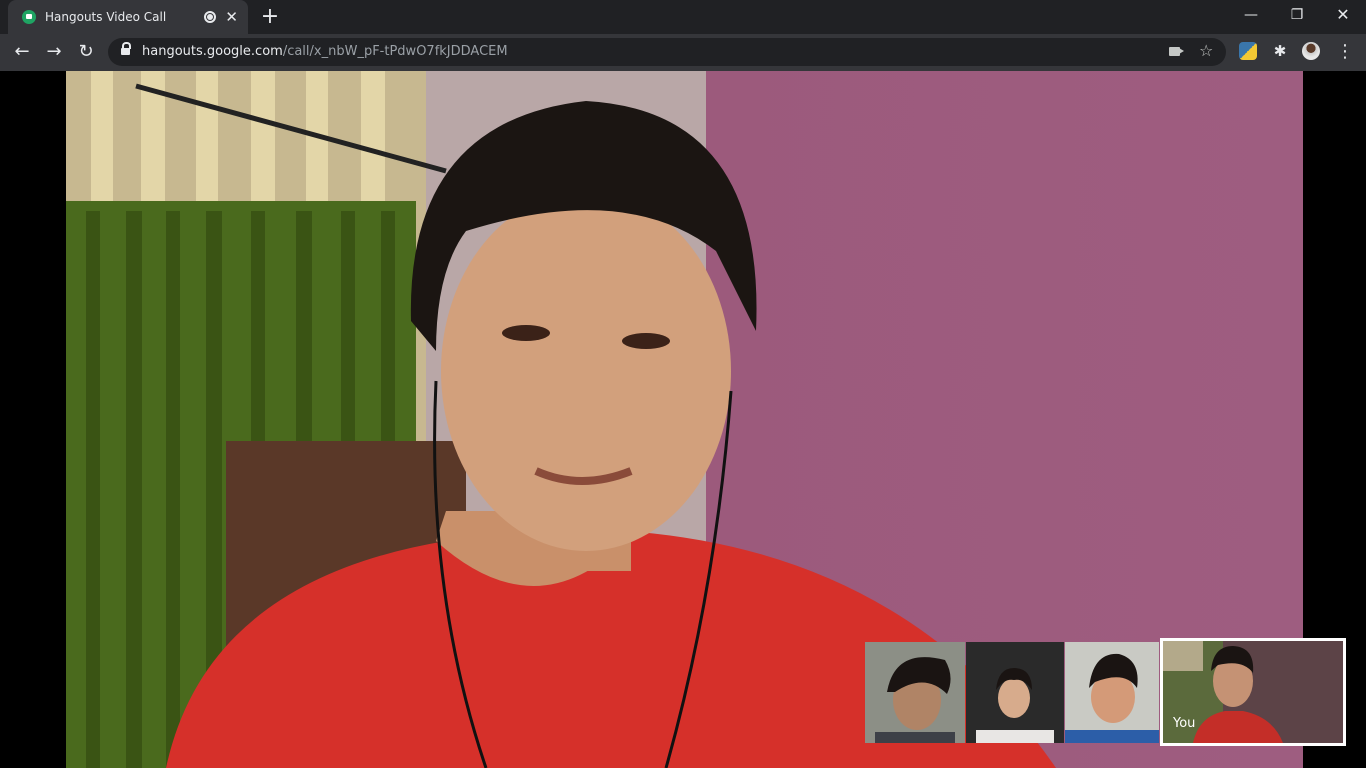  What do you see at coordinates (1297, 15) in the screenshot?
I see `restore-icon: ❐` at bounding box center [1297, 15].